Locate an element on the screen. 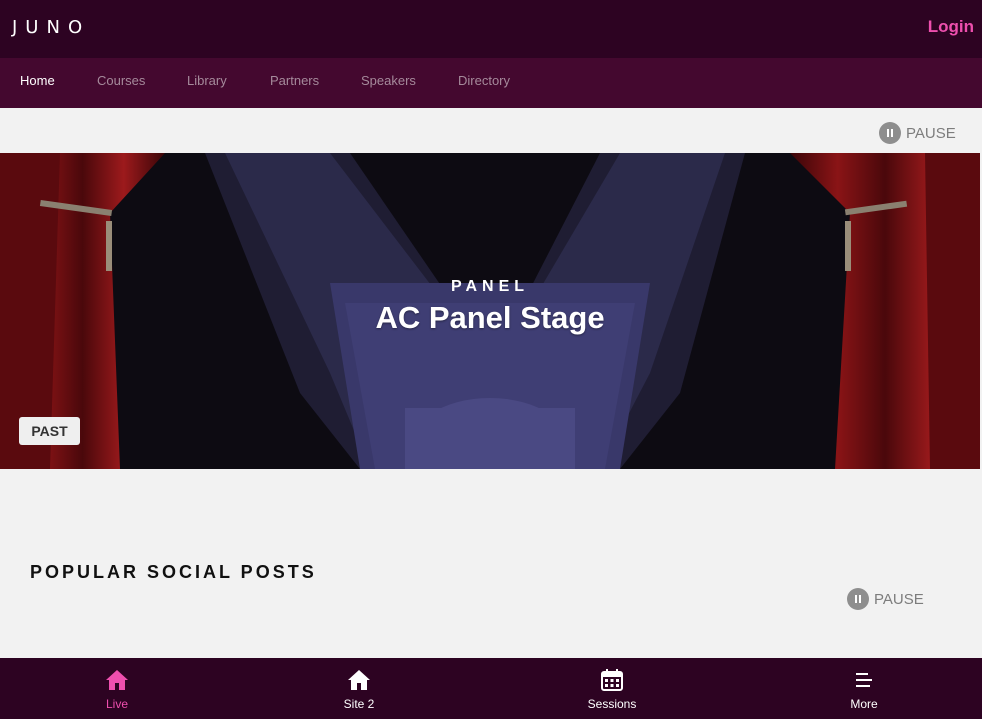 Image resolution: width=982 pixels, height=719 pixels. bottom-nav: Live Site 2 Sessions More is located at coordinates (491, 688).